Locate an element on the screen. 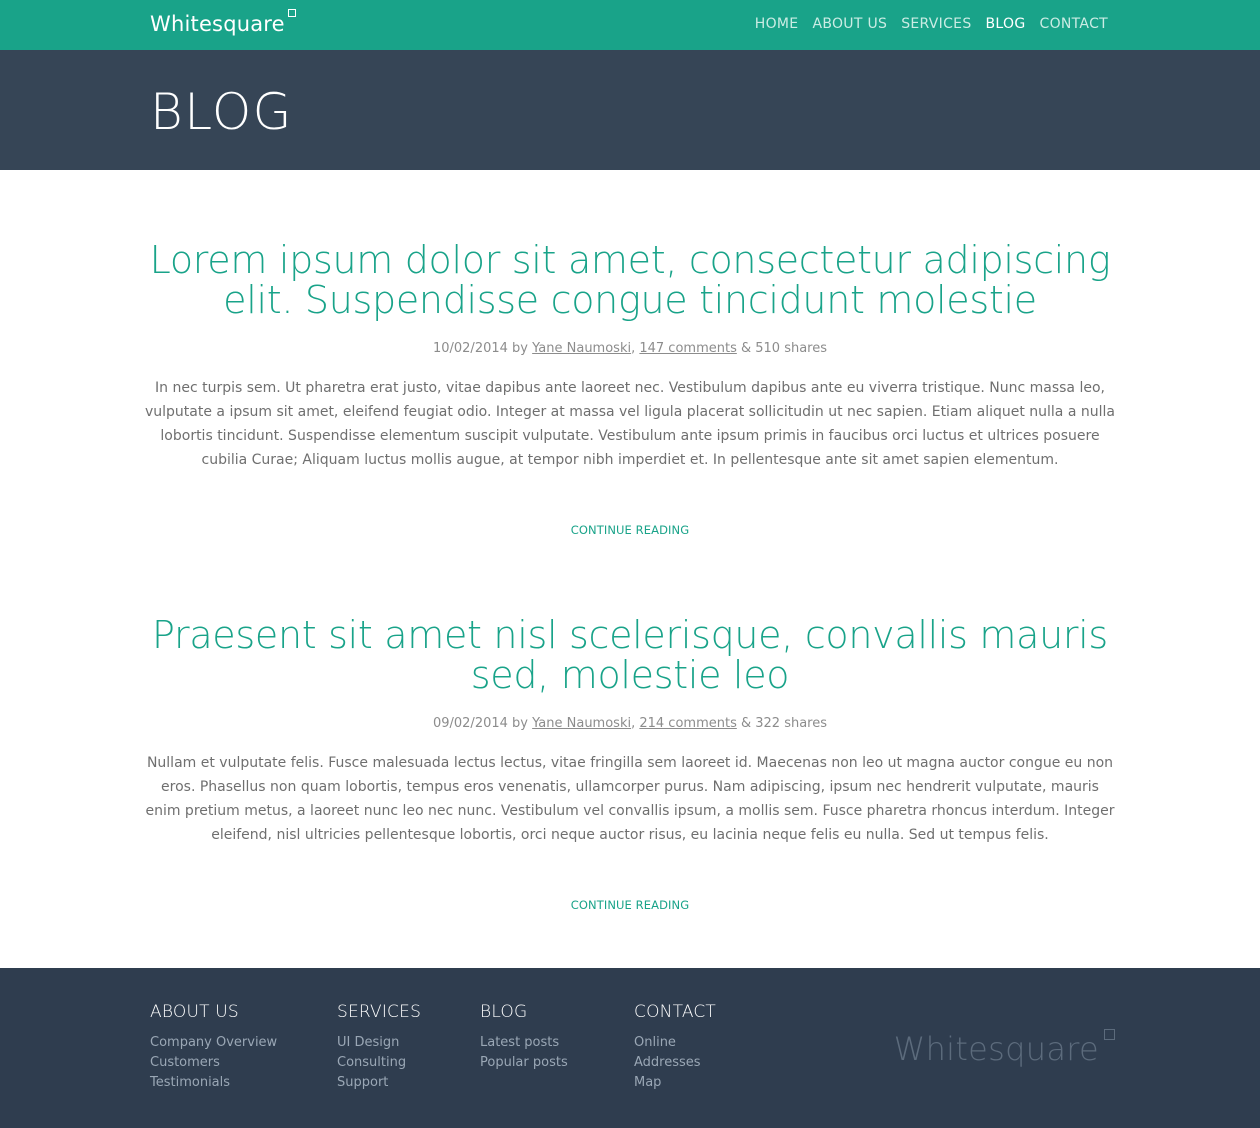  footer-link: Latest posts is located at coordinates (524, 1043).